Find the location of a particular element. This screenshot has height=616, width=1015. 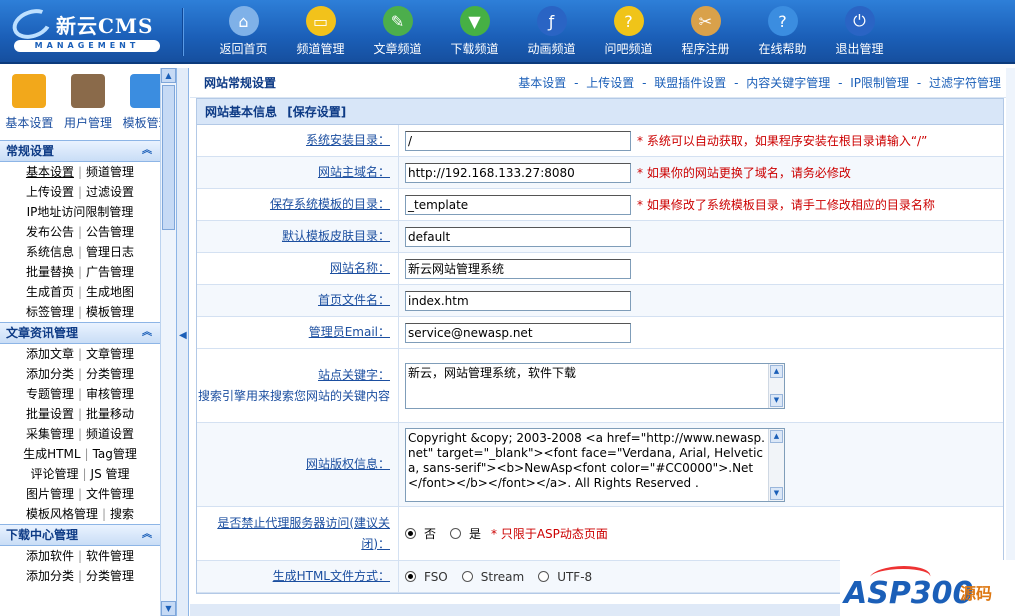

nav-item: ▼ 下载频道 is located at coordinates (474, 32).